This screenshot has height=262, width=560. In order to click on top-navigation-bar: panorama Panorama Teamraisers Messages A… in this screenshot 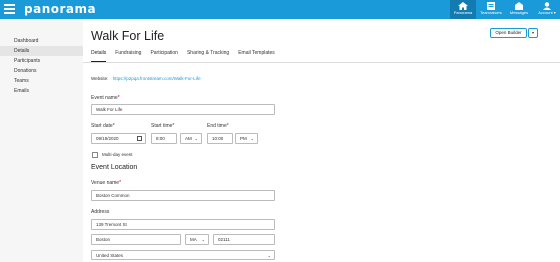, I will do `click(280, 9)`.